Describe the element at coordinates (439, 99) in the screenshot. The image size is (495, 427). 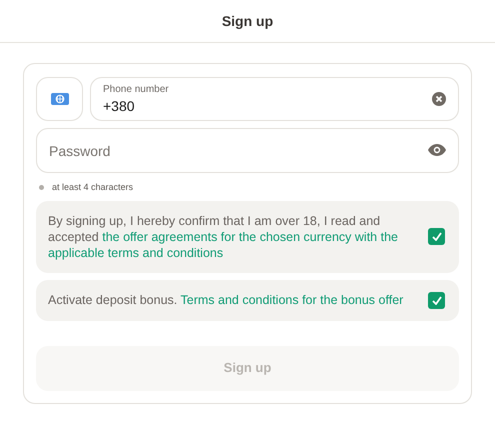
I see `clear-icon` at that location.